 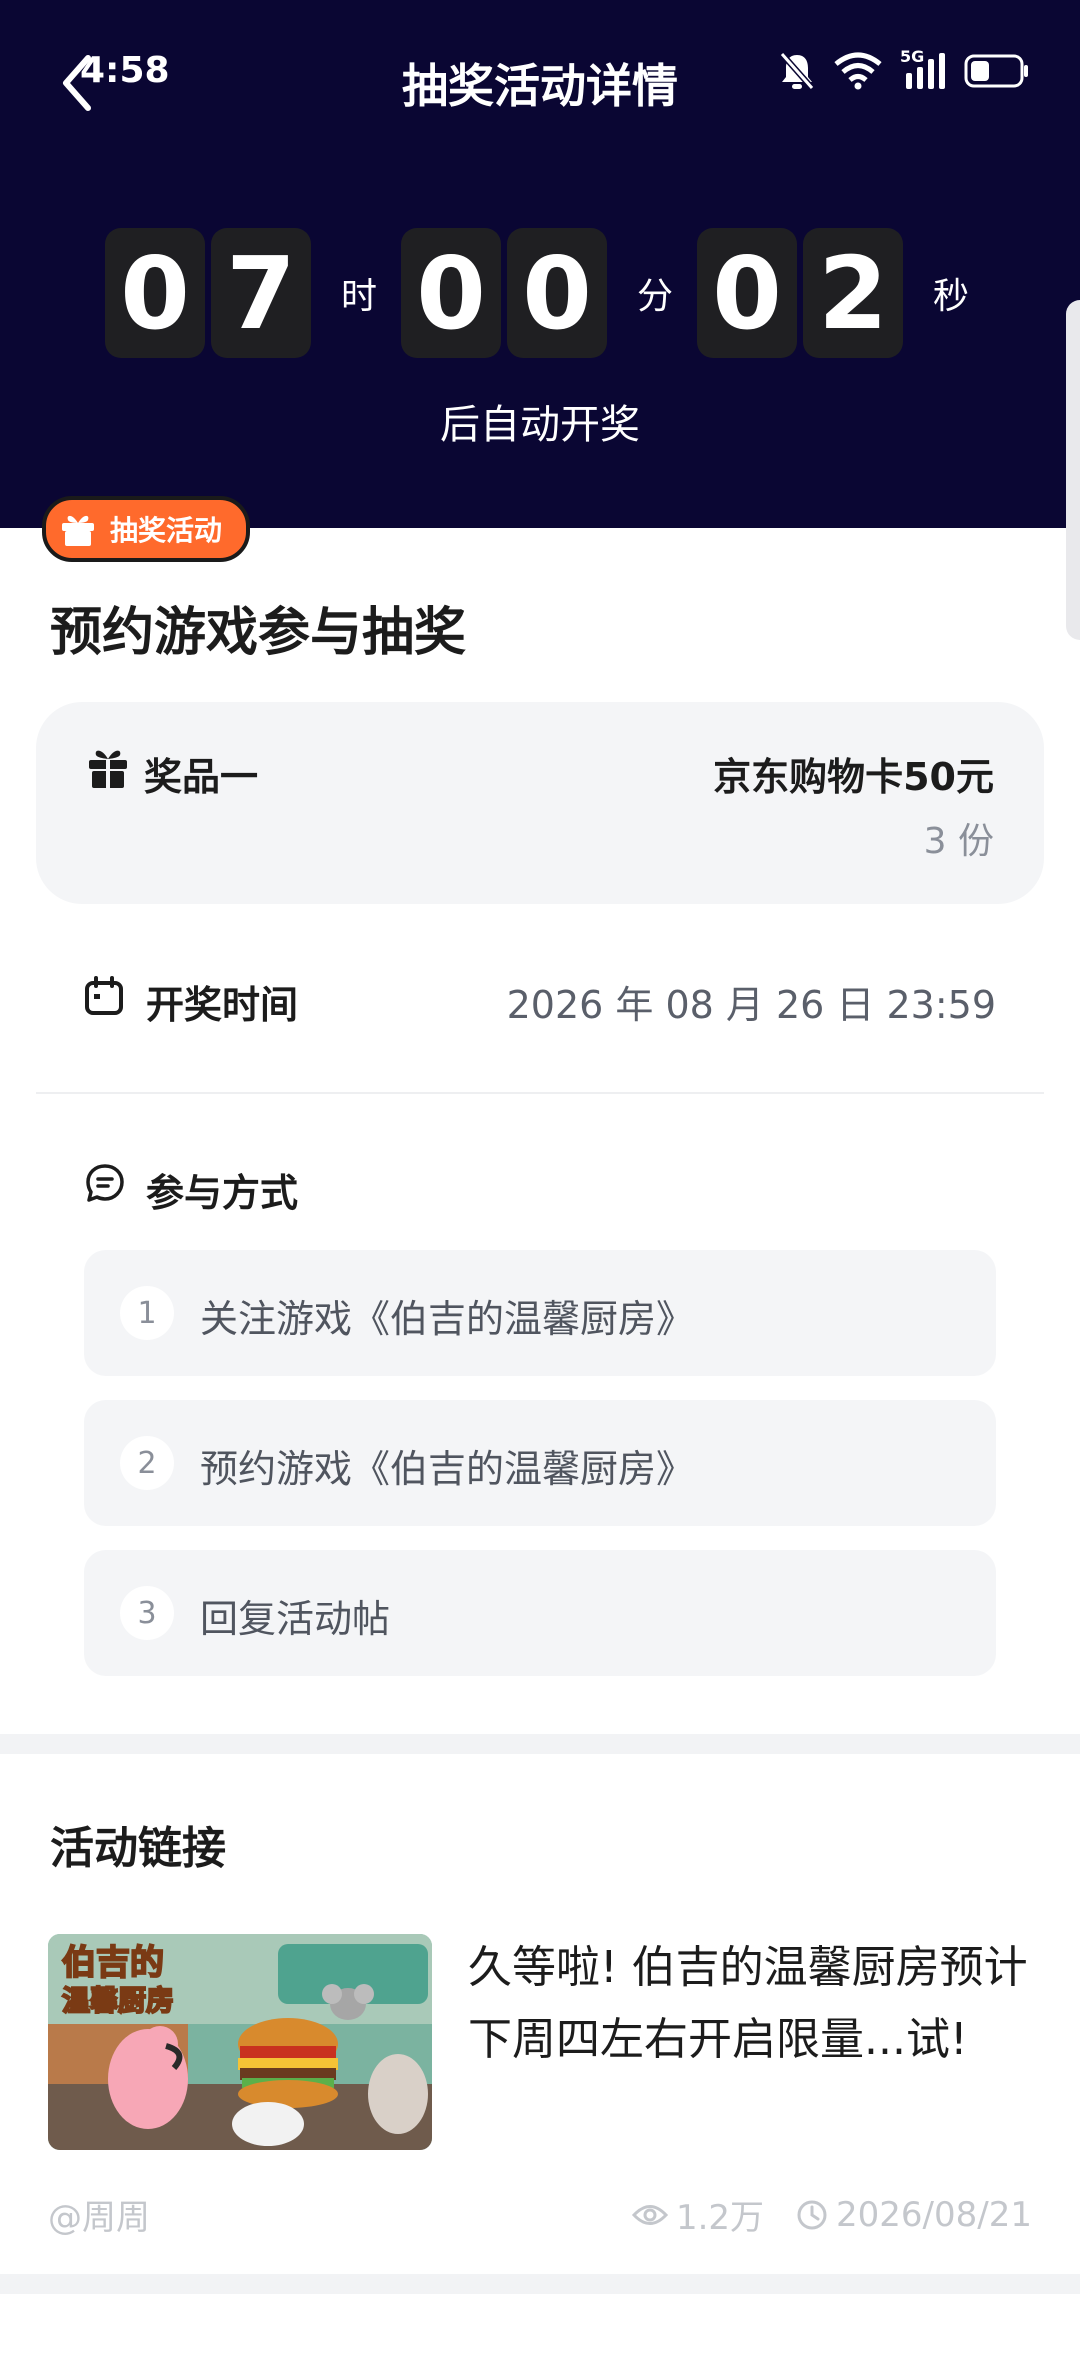 What do you see at coordinates (99, 2214) in the screenshot?
I see `link-author: @周周` at bounding box center [99, 2214].